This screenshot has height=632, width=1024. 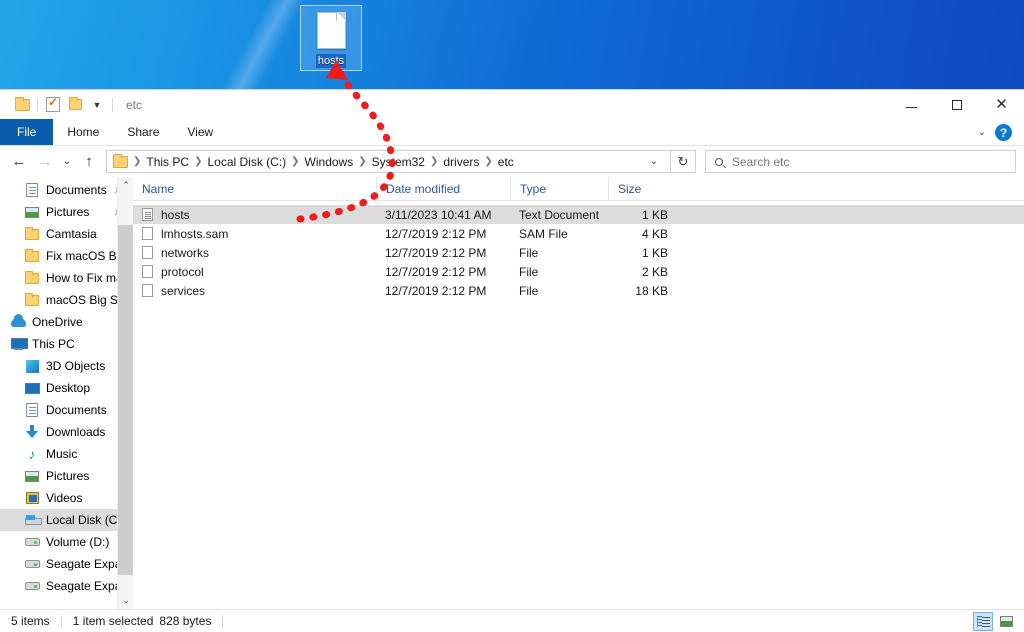 I want to click on sidebar-item-label: Local Disk (C:), so click(x=85, y=520).